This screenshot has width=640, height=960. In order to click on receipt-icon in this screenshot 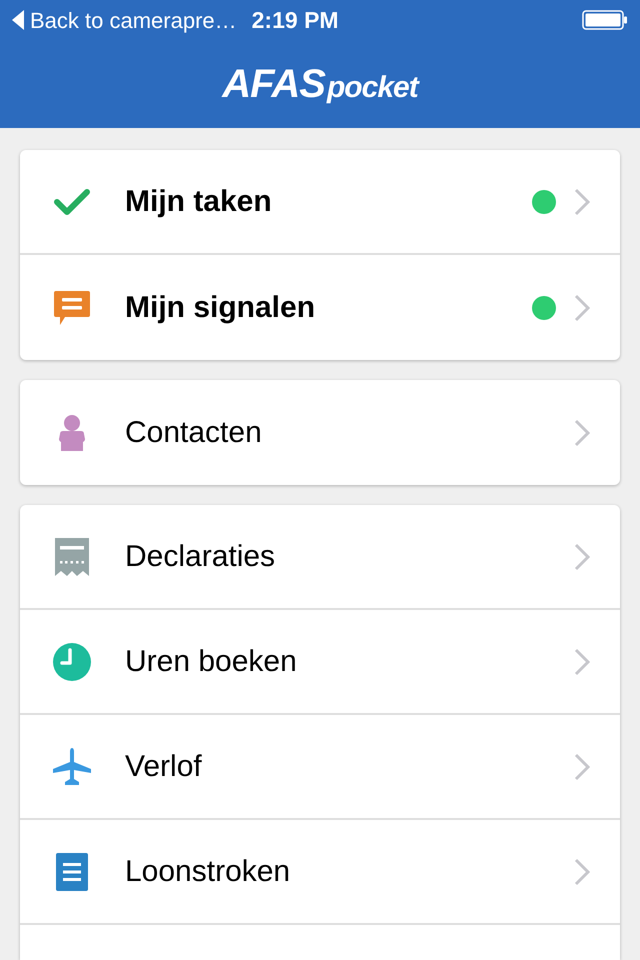, I will do `click(72, 557)`.